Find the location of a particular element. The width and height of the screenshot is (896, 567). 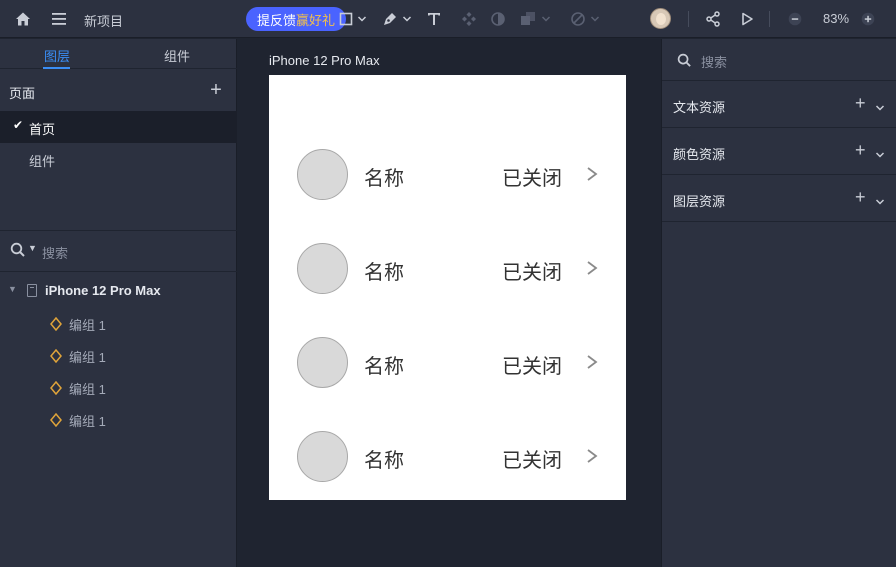

resource-section-layer: 图层资源 + is located at coordinates (779, 198).